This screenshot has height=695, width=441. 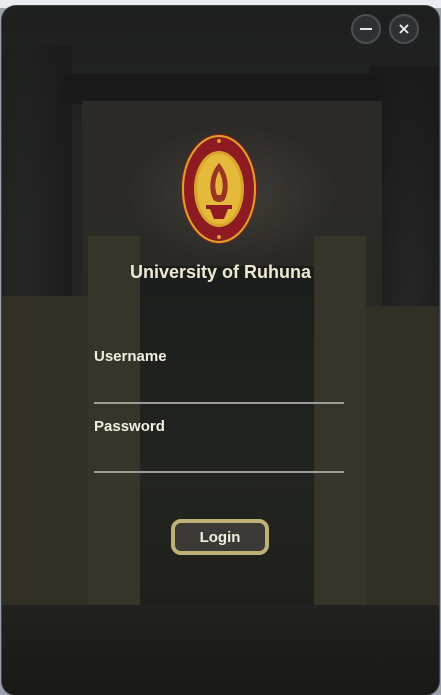 I want to click on university-title: University of Ruhuna, so click(x=220, y=272).